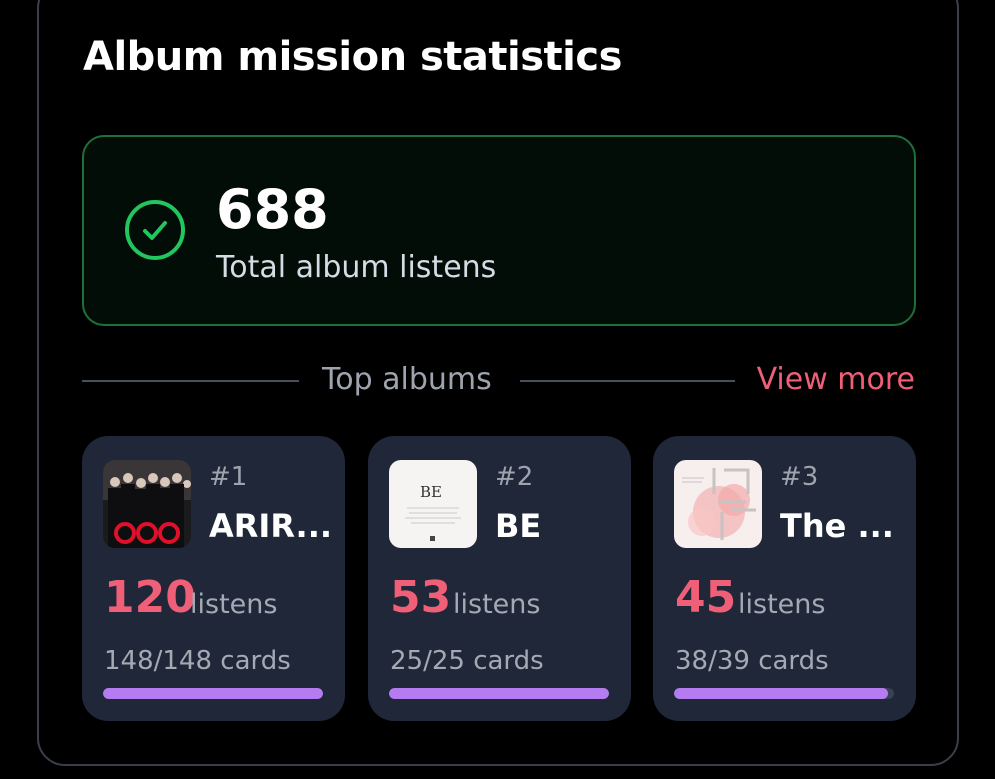 This screenshot has width=995, height=779. What do you see at coordinates (155, 230) in the screenshot?
I see `check-circle-icon` at bounding box center [155, 230].